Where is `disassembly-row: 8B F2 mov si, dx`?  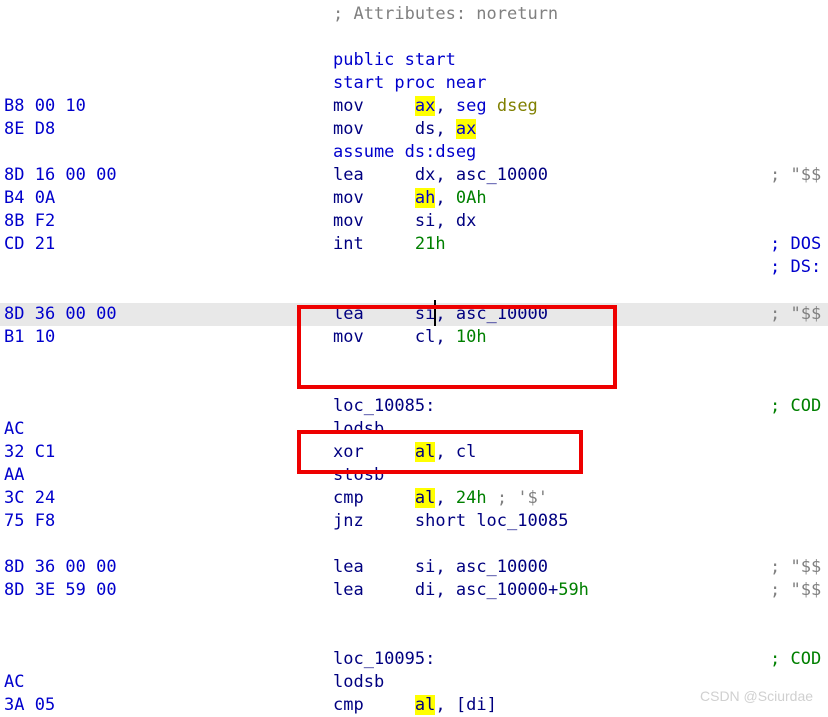 disassembly-row: 8B F2 mov si, dx is located at coordinates (414, 221).